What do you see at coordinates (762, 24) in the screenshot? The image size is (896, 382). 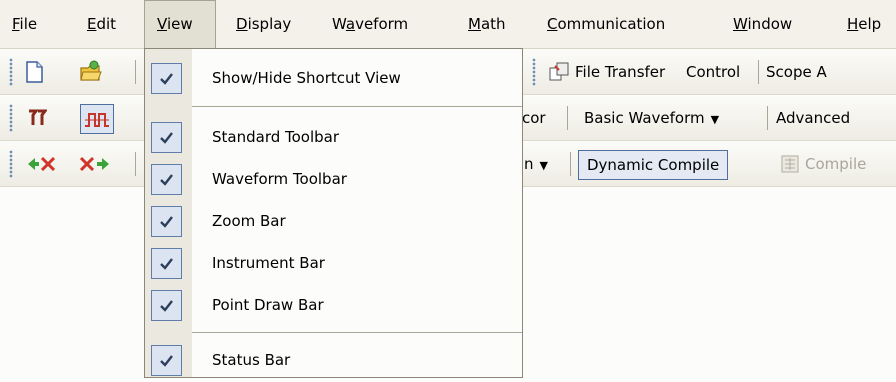 I see `menu-window: Window` at bounding box center [762, 24].